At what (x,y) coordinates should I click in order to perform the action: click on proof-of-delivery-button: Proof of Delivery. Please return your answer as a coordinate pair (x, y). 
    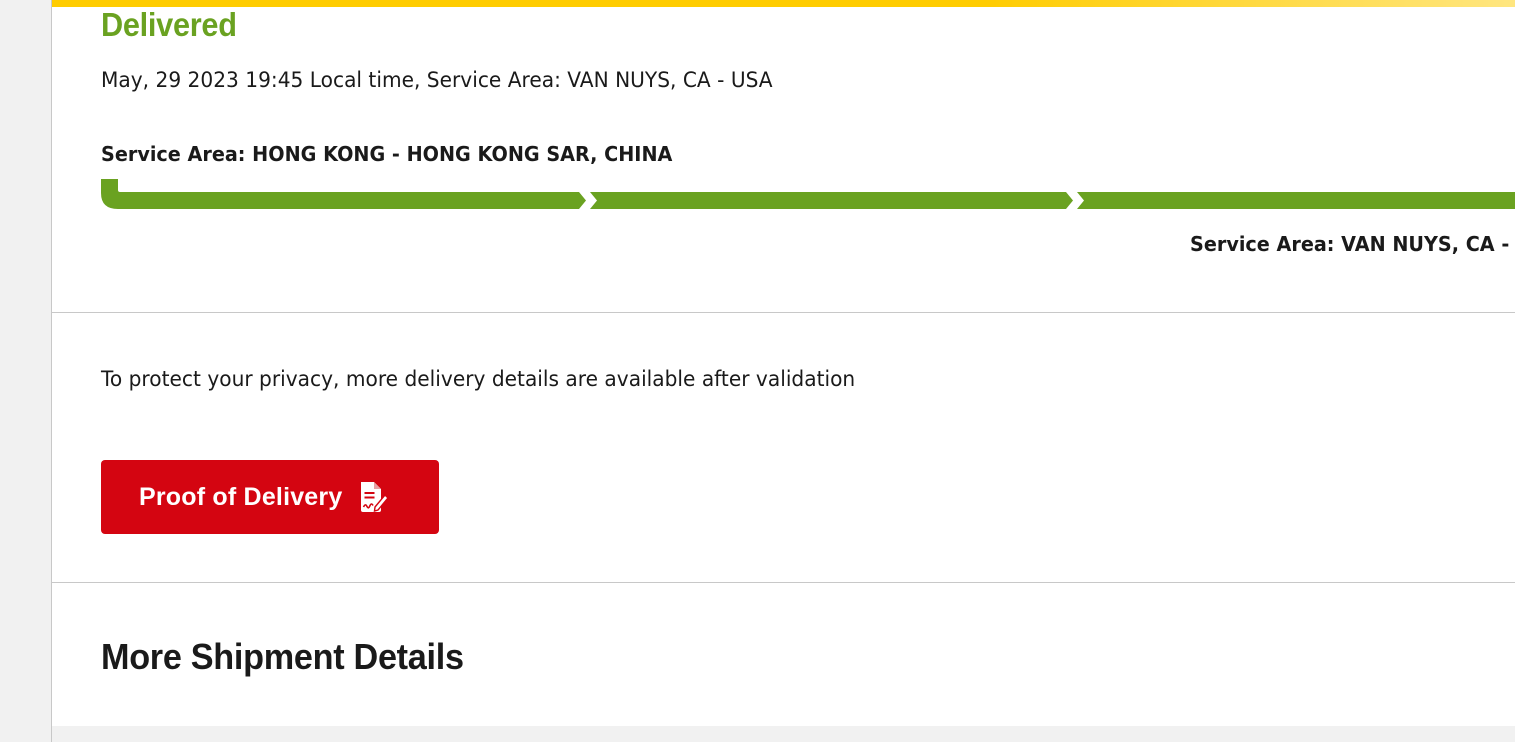
    Looking at the image, I should click on (270, 497).